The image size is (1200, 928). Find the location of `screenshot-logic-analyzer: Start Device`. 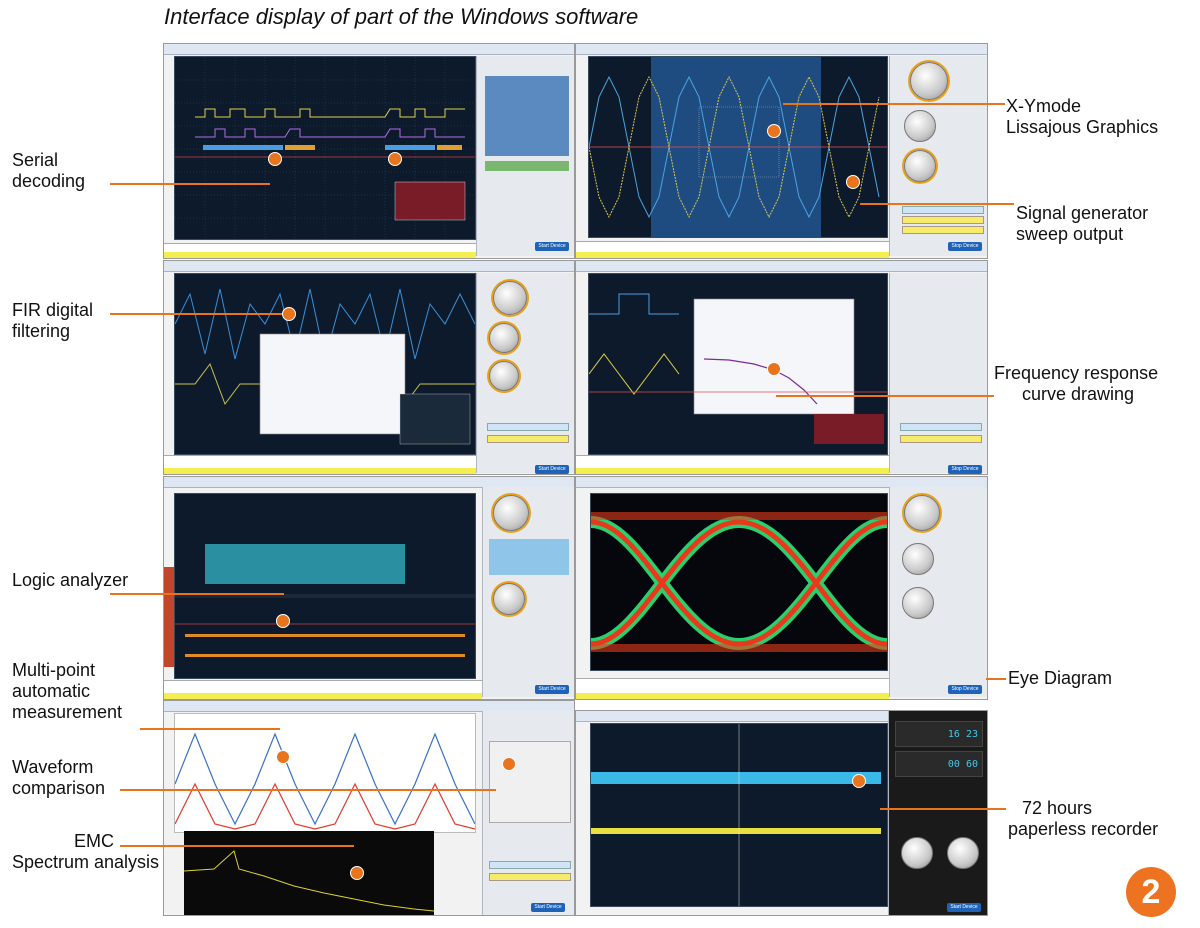

screenshot-logic-analyzer: Start Device is located at coordinates (369, 588).